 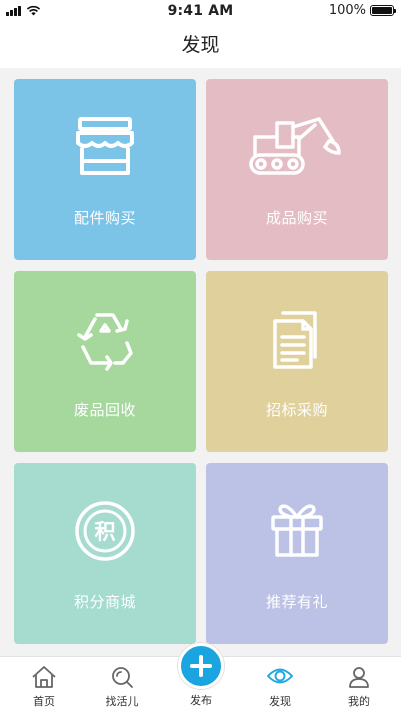 What do you see at coordinates (280, 676) in the screenshot?
I see `eye-icon` at bounding box center [280, 676].